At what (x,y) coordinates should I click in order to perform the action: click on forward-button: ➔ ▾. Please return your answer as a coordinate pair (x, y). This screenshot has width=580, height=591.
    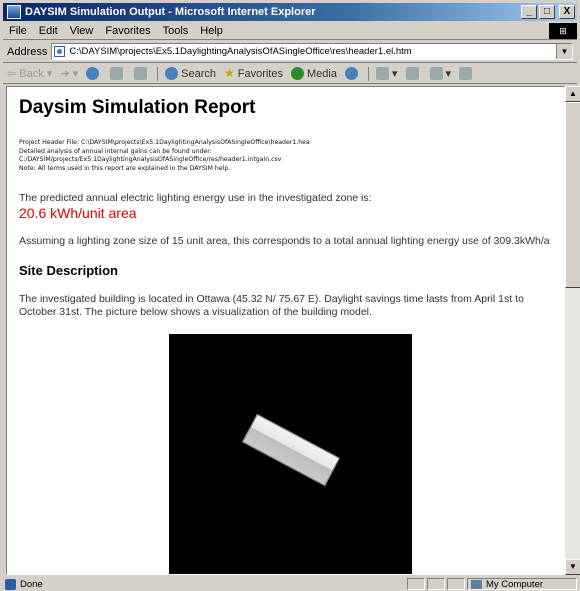
    Looking at the image, I should click on (69, 73).